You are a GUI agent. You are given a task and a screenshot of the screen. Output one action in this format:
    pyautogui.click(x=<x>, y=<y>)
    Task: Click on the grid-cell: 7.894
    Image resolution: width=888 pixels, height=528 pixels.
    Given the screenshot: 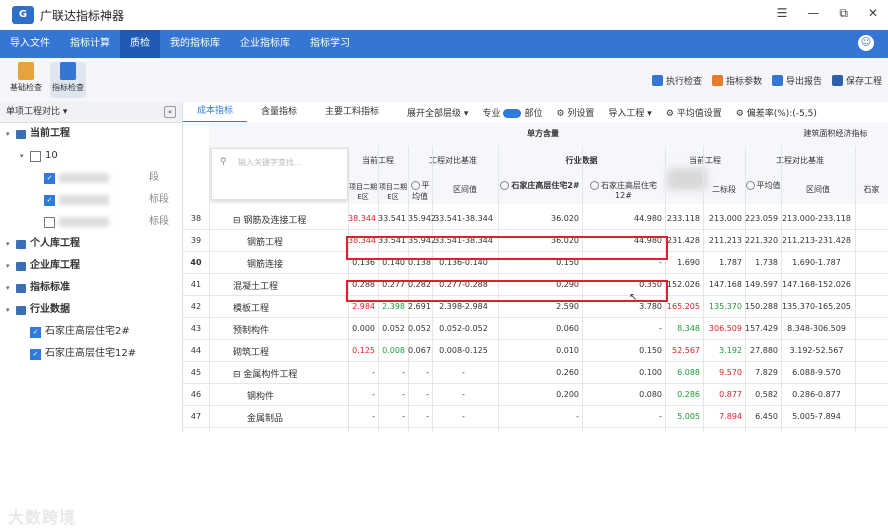 What is the action you would take?
    pyautogui.click(x=722, y=416)
    